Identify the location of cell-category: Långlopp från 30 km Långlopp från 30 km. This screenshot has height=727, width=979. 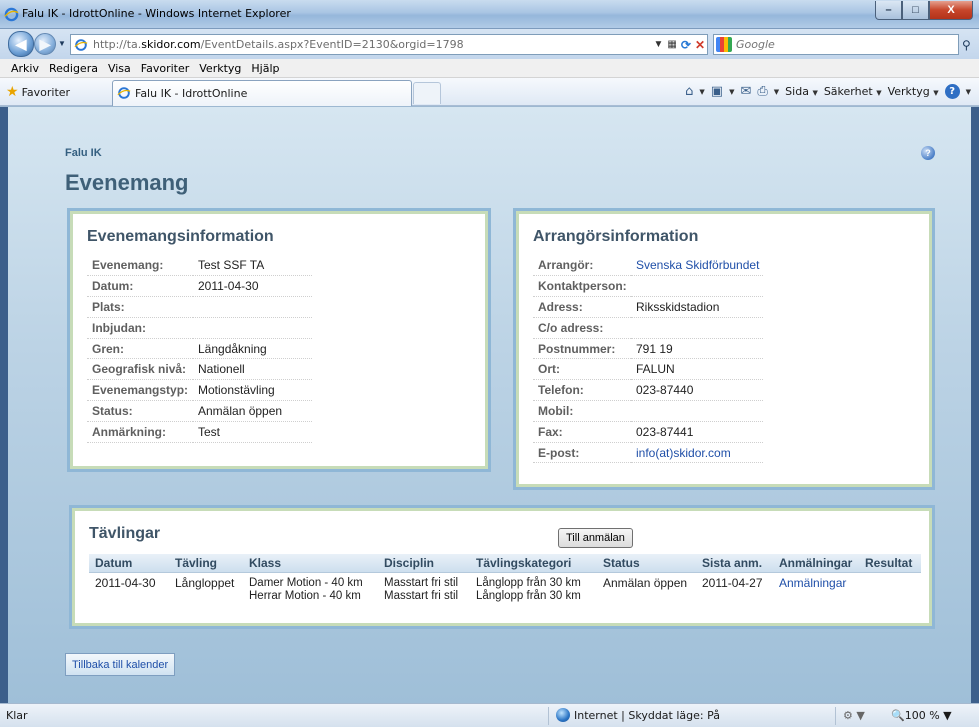
(528, 589).